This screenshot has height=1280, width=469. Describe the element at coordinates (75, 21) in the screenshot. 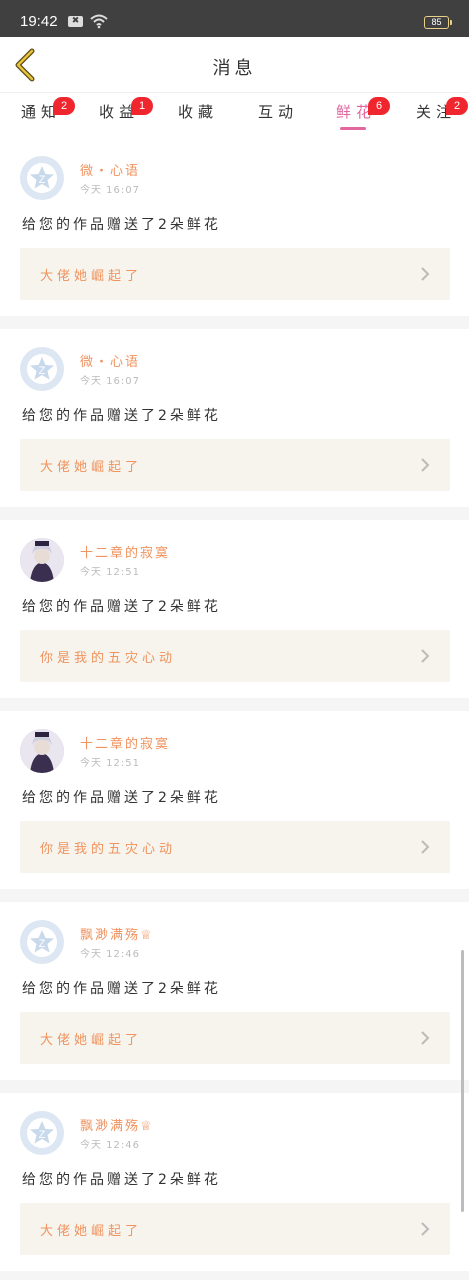

I see `notification-icon: ✖` at that location.